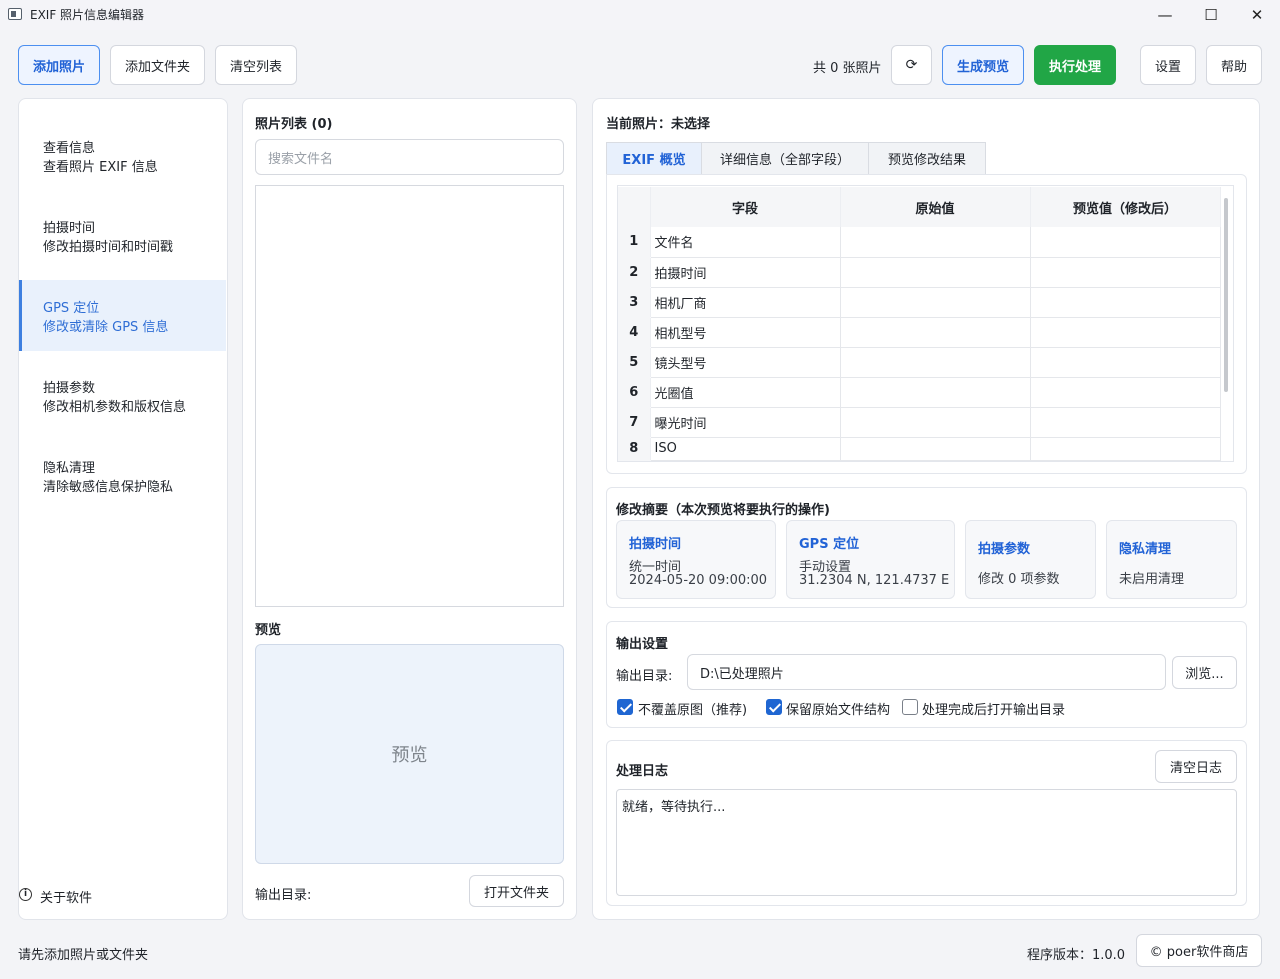 The height and width of the screenshot is (979, 1280). Describe the element at coordinates (87, 15) in the screenshot. I see `window-title: EXIF 照片信息编辑器` at that location.